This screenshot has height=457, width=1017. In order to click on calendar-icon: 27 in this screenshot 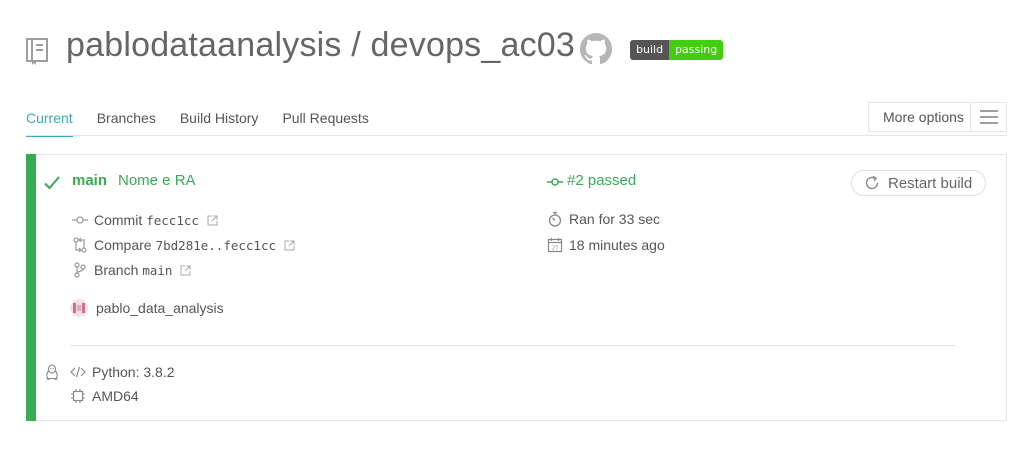, I will do `click(555, 245)`.